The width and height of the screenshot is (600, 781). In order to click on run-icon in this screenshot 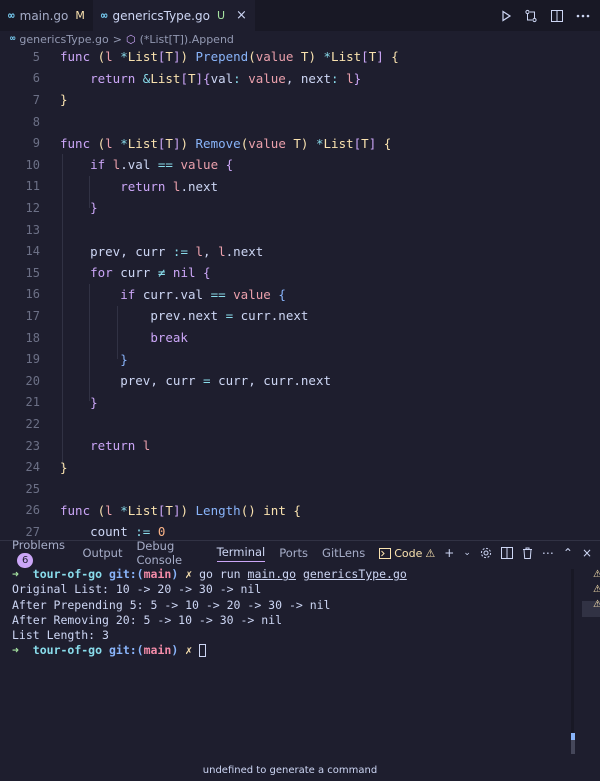, I will do `click(506, 15)`.